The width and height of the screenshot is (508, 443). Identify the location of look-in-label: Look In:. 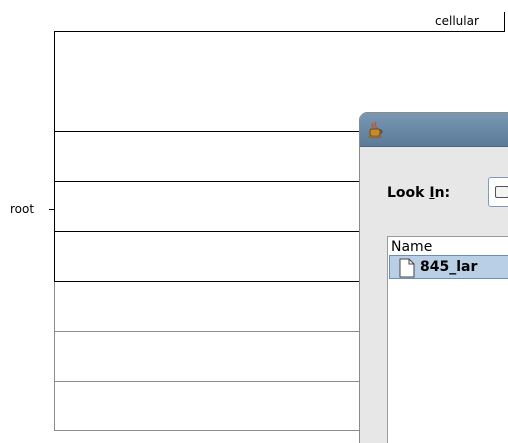
(419, 193).